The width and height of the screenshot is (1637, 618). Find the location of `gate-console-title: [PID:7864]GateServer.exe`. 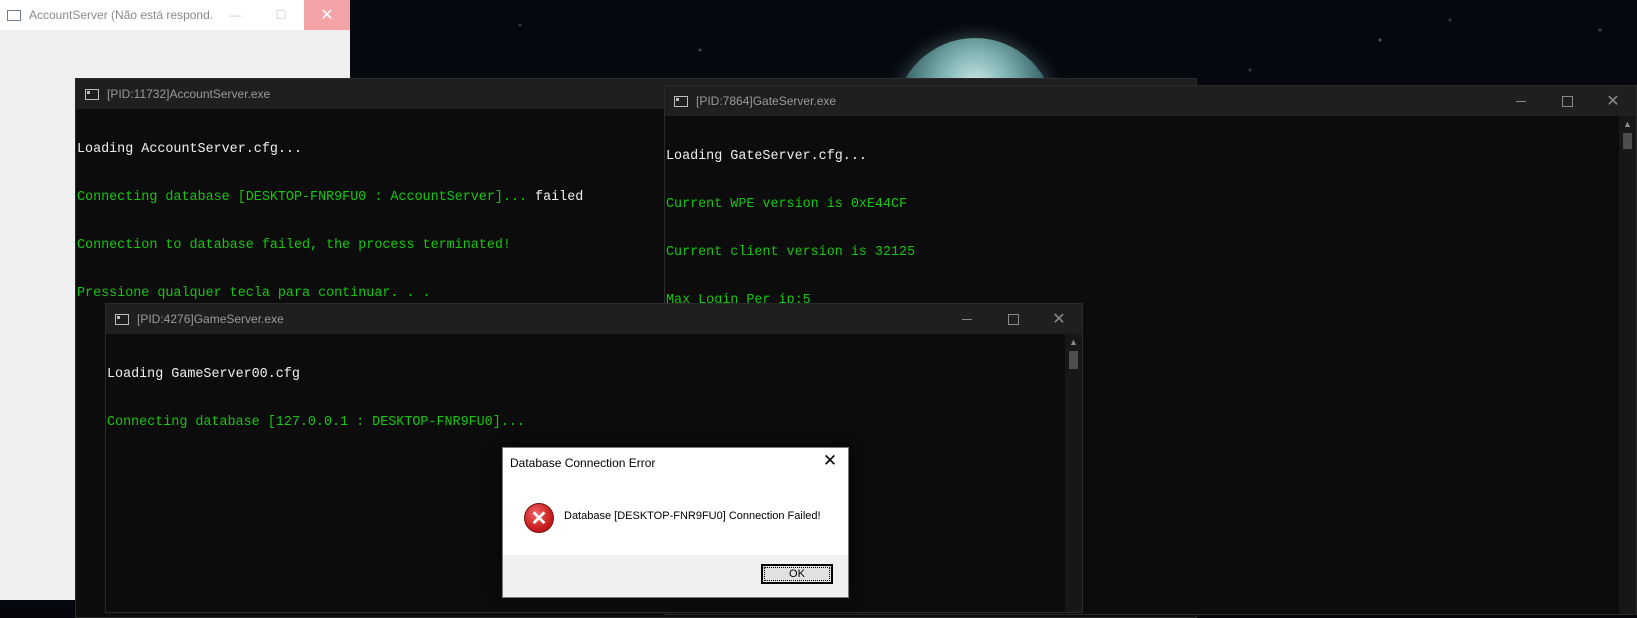

gate-console-title: [PID:7864]GateServer.exe is located at coordinates (766, 101).